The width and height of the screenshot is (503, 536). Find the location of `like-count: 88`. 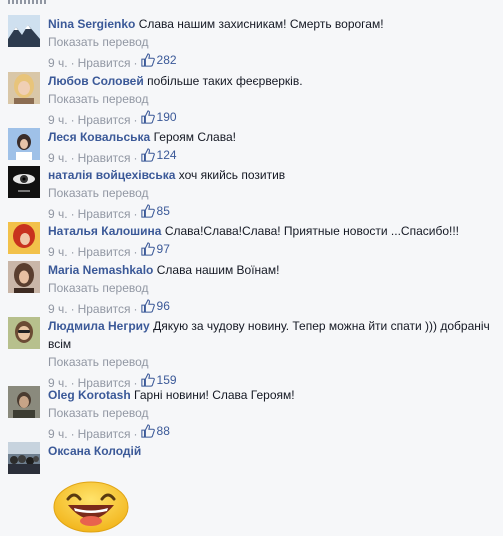

like-count: 88 is located at coordinates (155, 431).